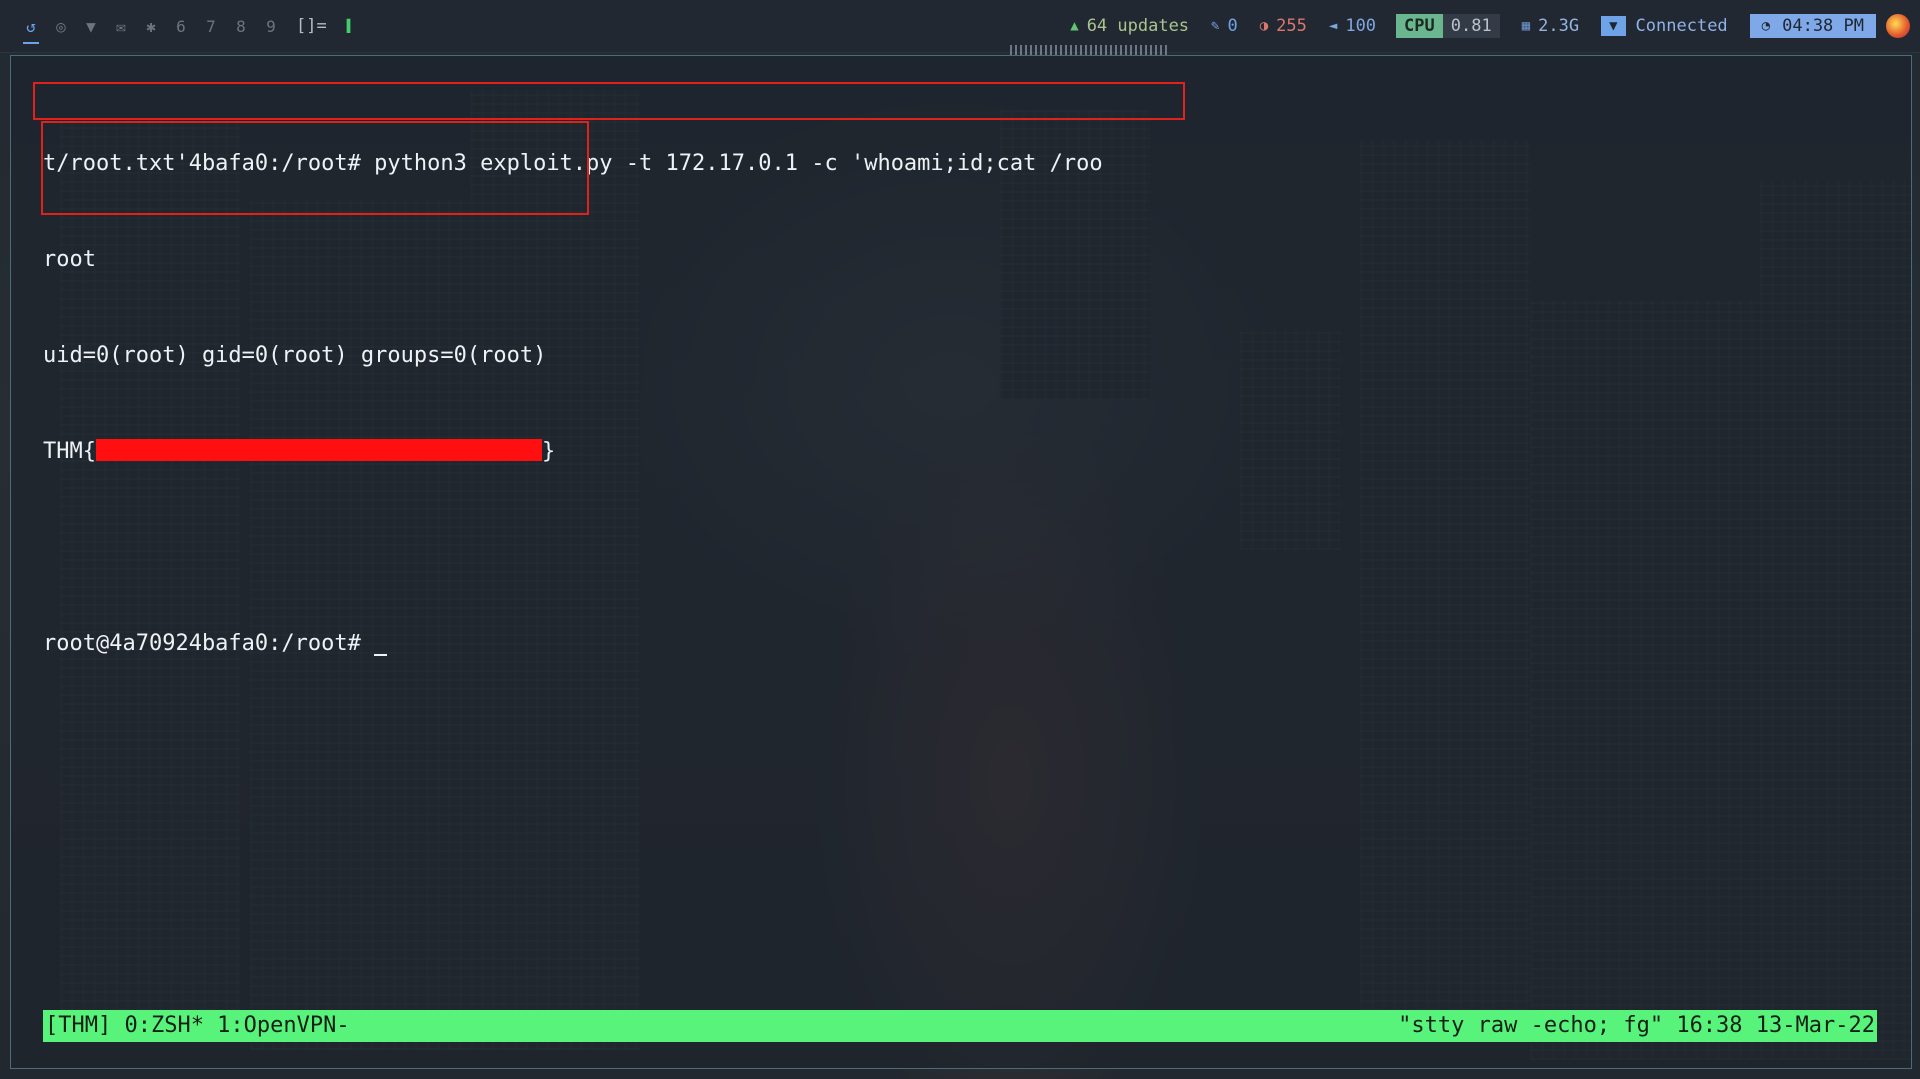  Describe the element at coordinates (1419, 26) in the screenshot. I see `cpu-label: CPU` at that location.